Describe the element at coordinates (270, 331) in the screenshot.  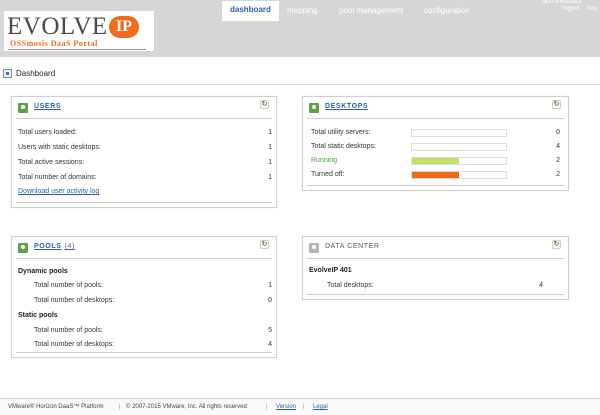
I see `row-value: 5` at that location.